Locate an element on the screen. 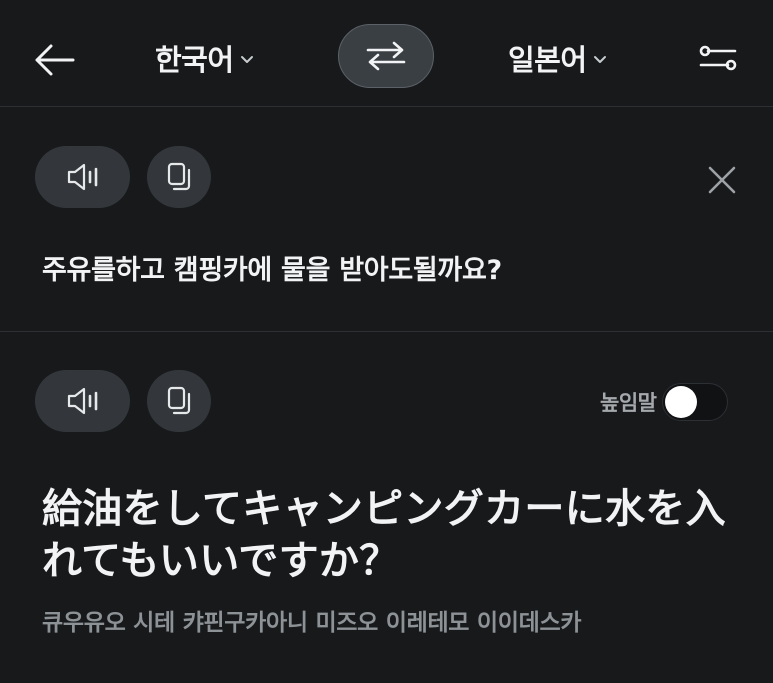  honorific-label: 높임말 is located at coordinates (628, 403).